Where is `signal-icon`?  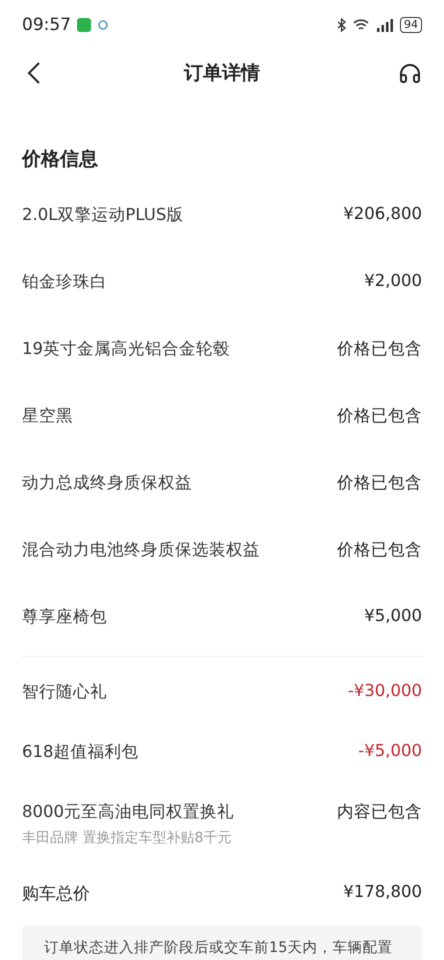 signal-icon is located at coordinates (385, 25).